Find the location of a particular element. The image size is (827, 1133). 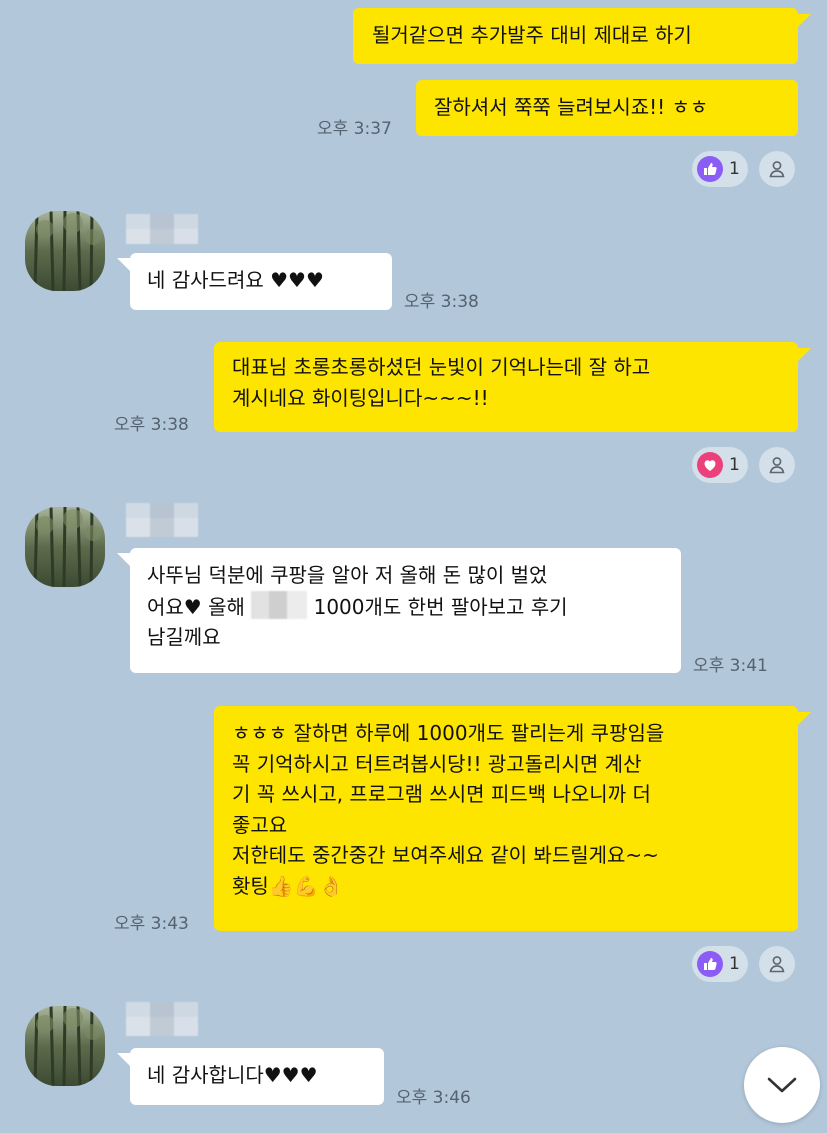

message-fragment: 1000개도 한번 팔아보고 후기 is located at coordinates (440, 606).